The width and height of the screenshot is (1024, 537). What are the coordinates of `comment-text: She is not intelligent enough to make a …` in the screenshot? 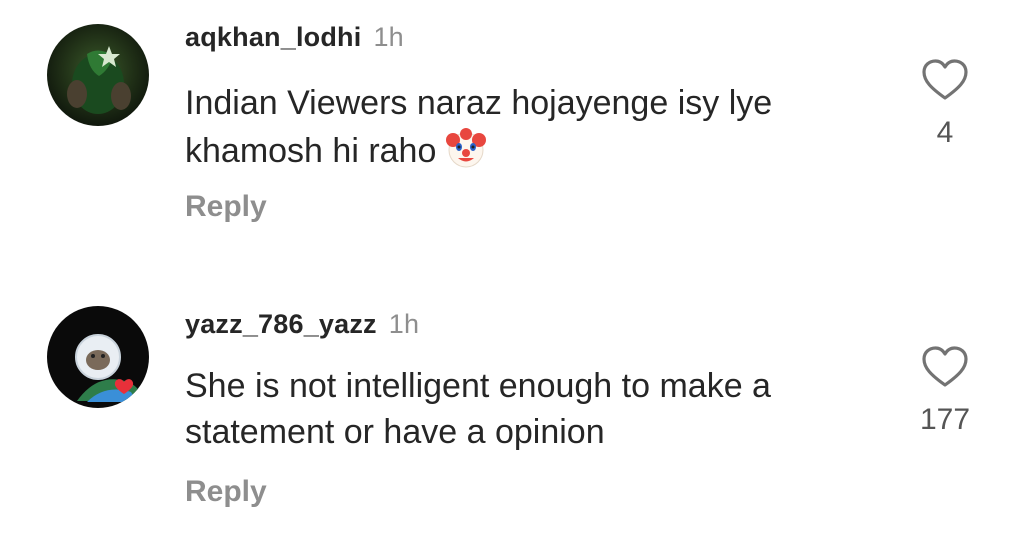 It's located at (535, 409).